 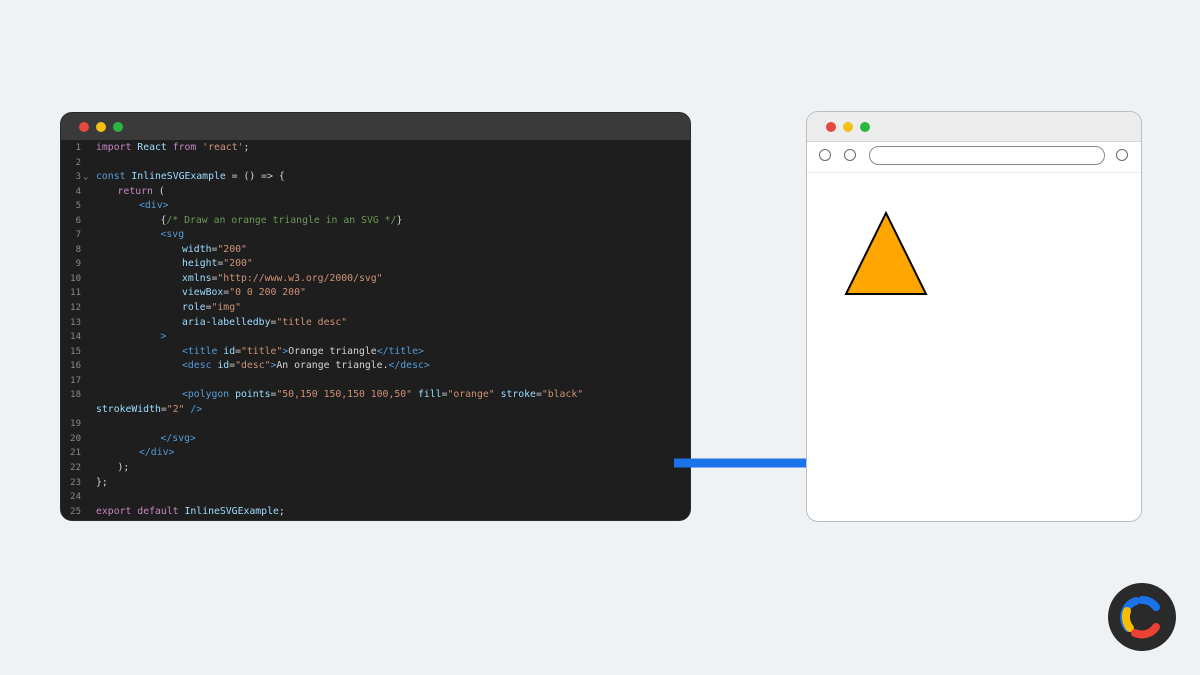 What do you see at coordinates (375, 192) in the screenshot?
I see `code-line: 4 return (` at bounding box center [375, 192].